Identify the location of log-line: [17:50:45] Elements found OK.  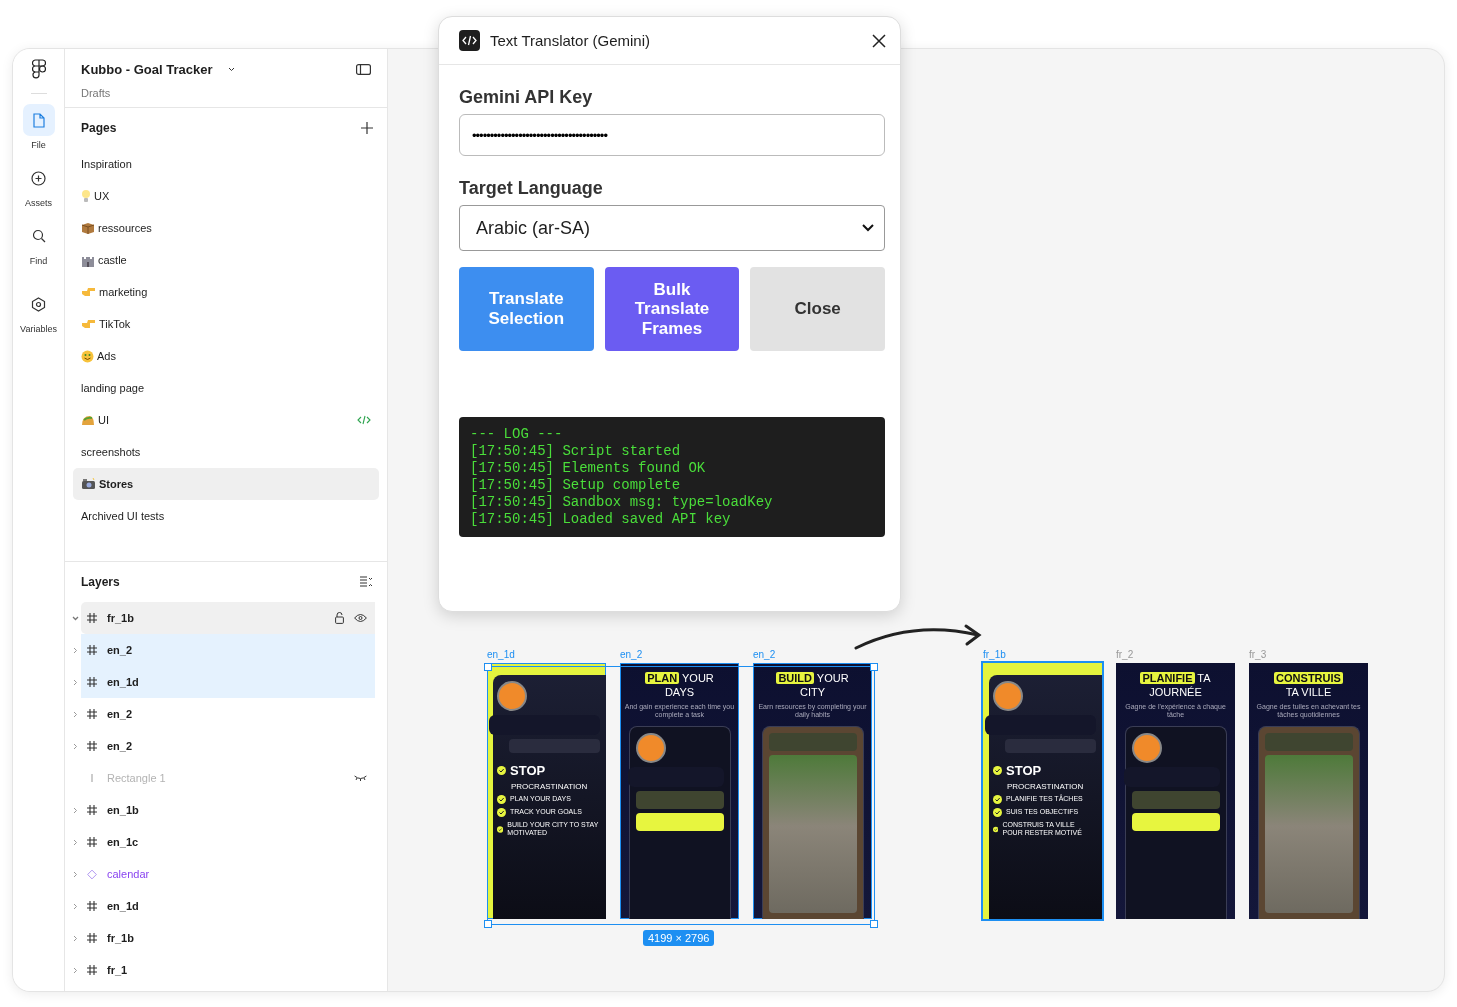
(588, 468).